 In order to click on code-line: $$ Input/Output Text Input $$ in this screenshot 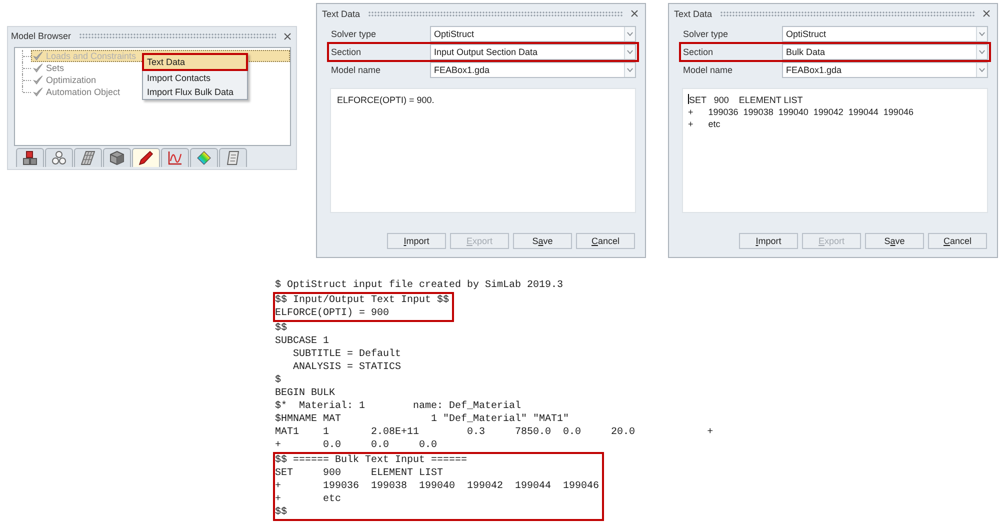, I will do `click(362, 300)`.